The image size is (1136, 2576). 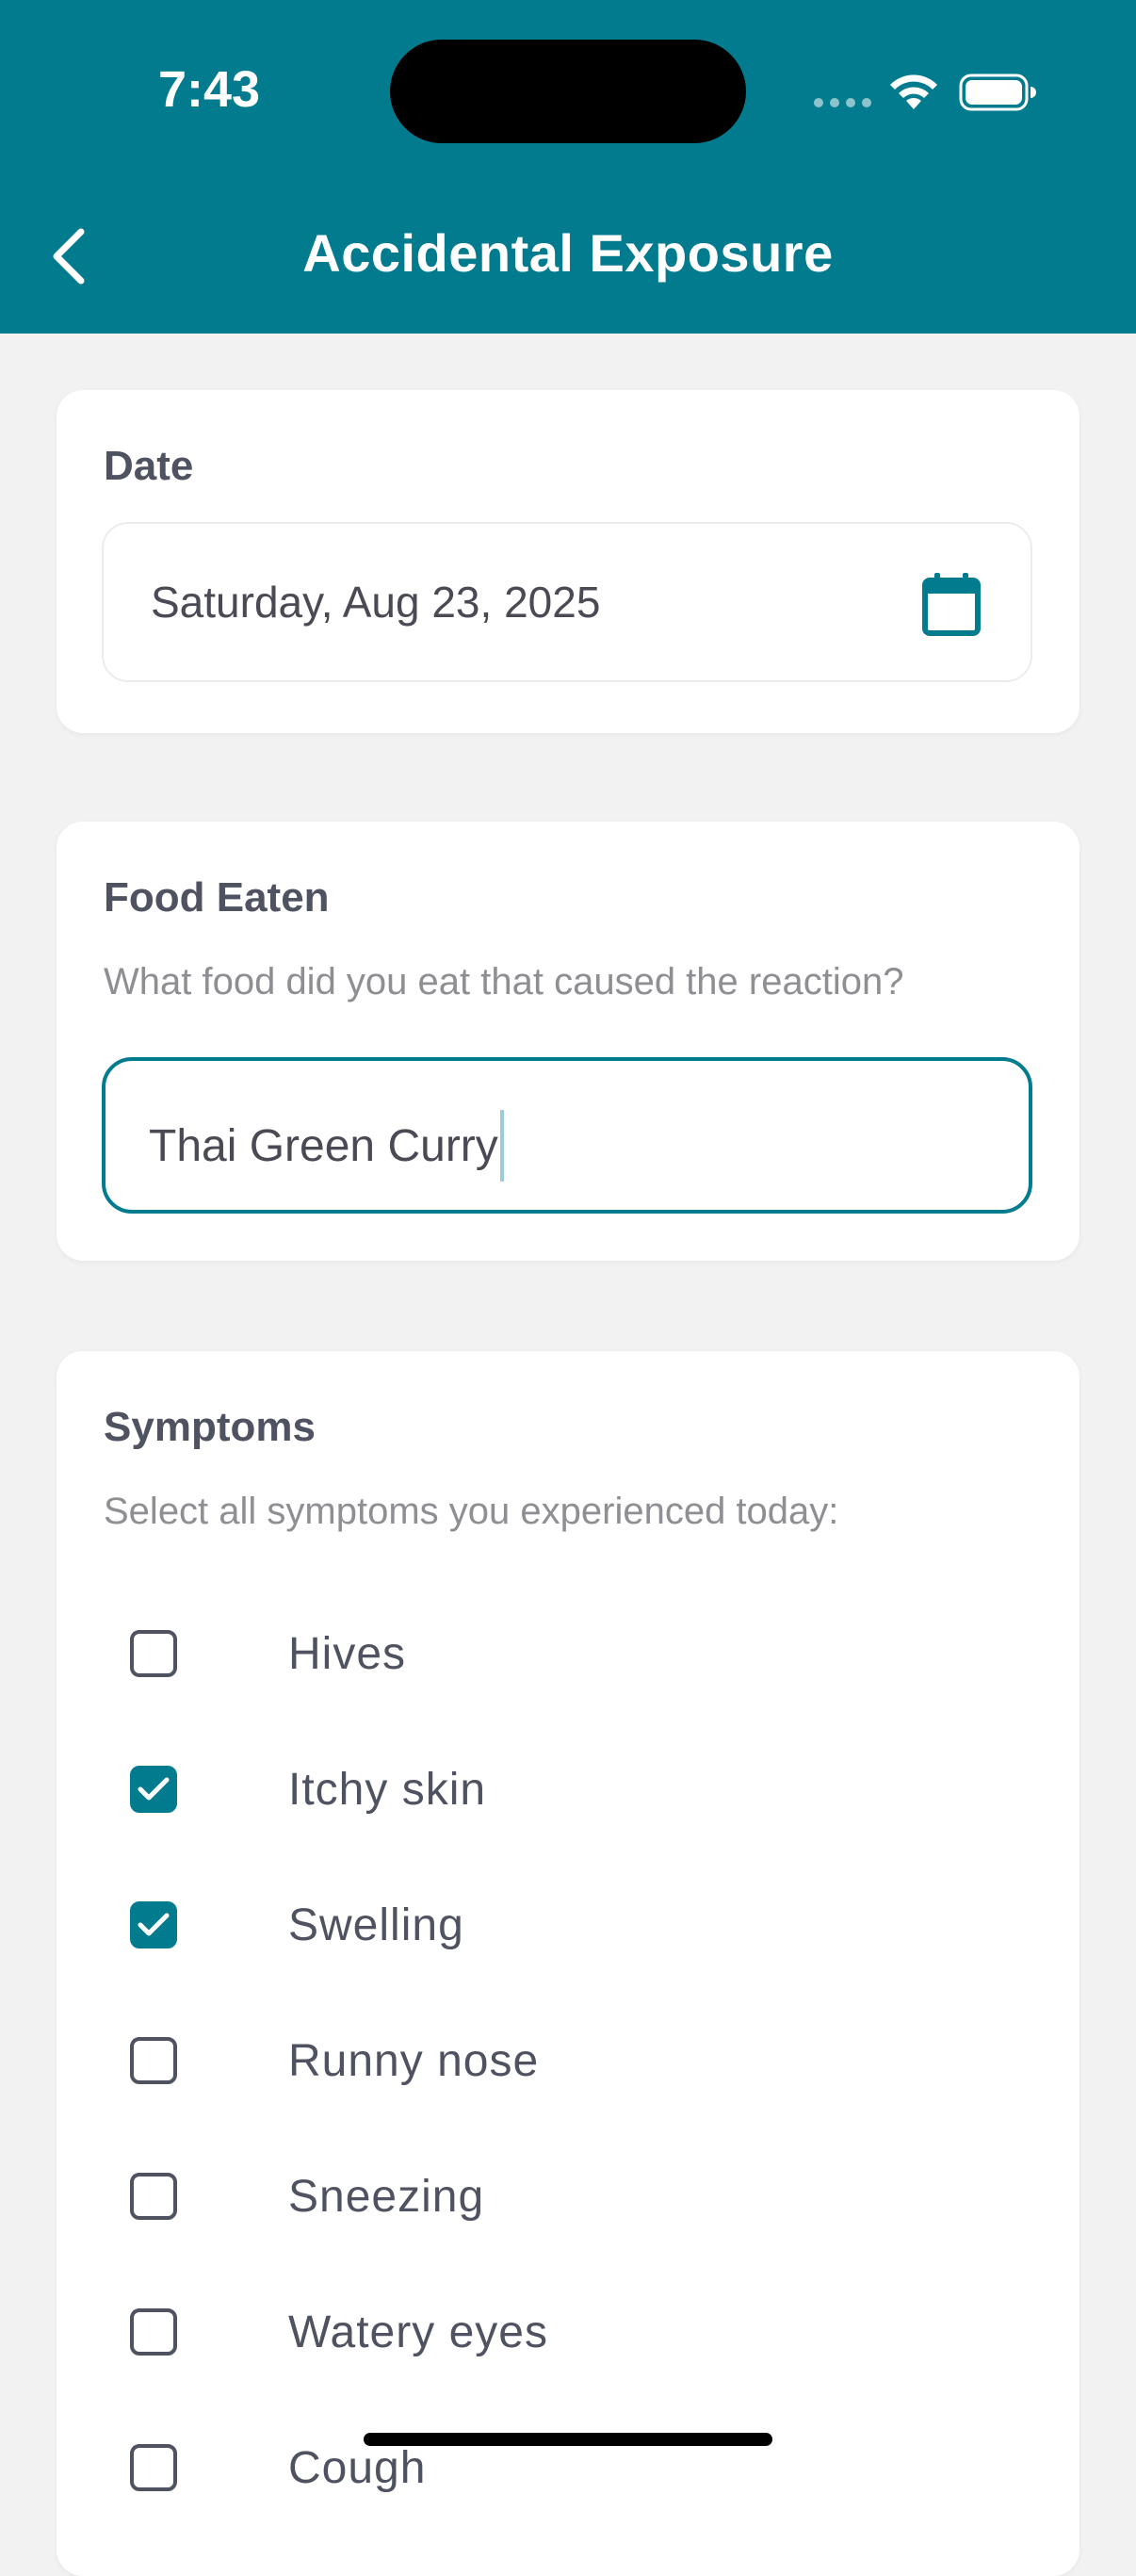 What do you see at coordinates (554, 1789) in the screenshot?
I see `symptom-option: Itchy skin` at bounding box center [554, 1789].